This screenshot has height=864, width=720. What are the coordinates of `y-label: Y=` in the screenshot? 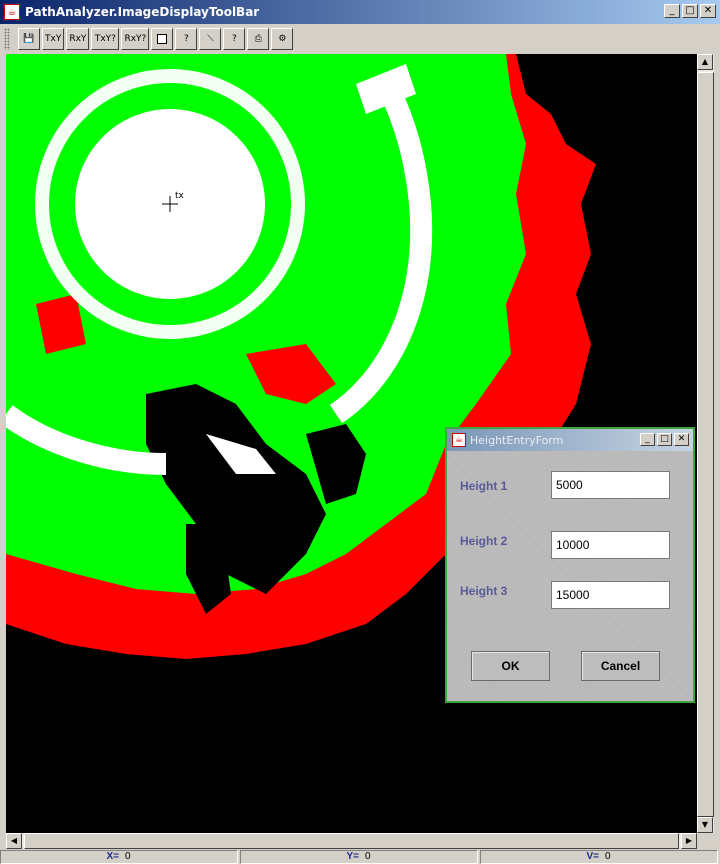 It's located at (352, 856).